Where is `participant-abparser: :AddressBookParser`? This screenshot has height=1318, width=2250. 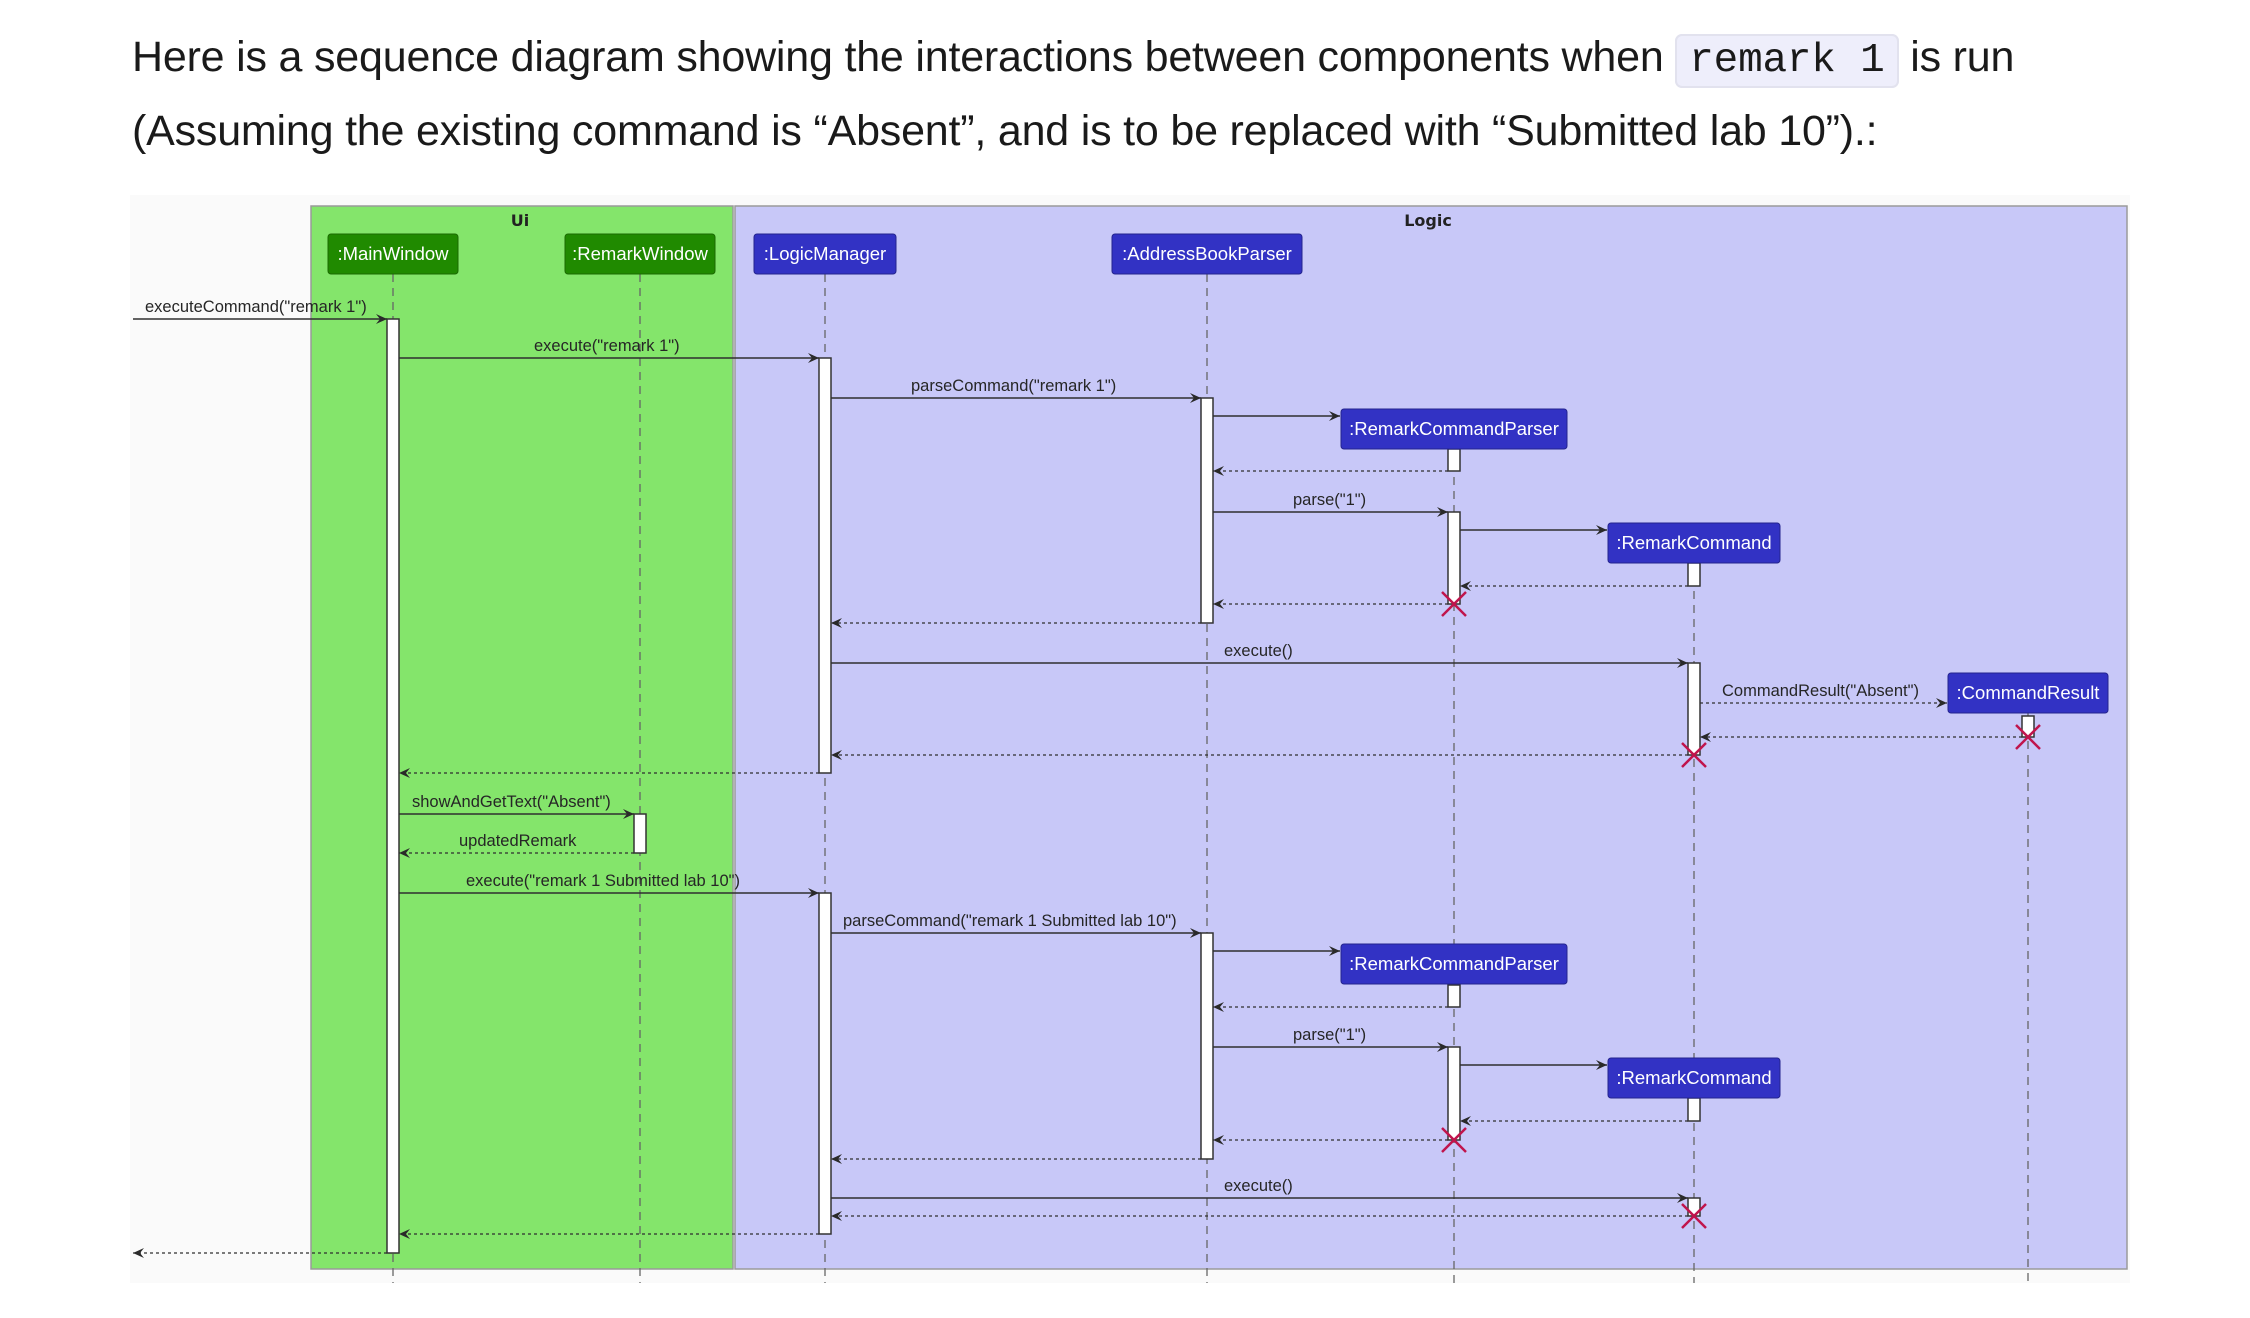
participant-abparser: :AddressBookParser is located at coordinates (1207, 254).